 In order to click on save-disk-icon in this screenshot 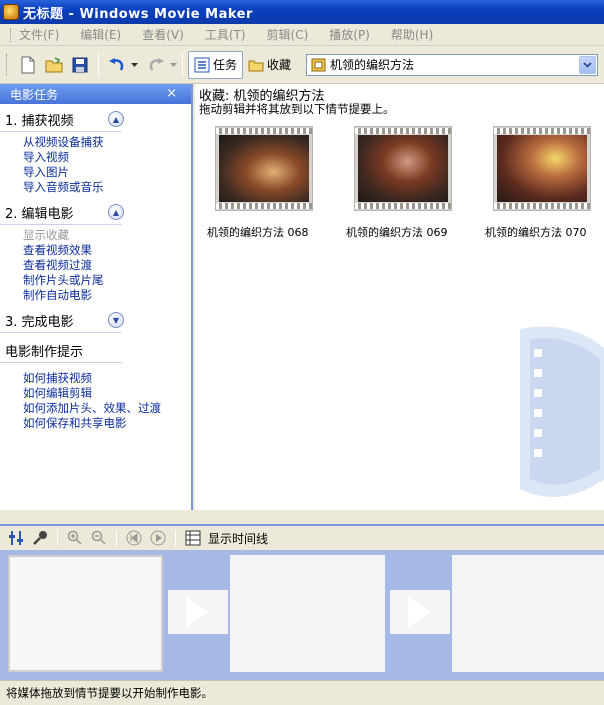, I will do `click(80, 64)`.